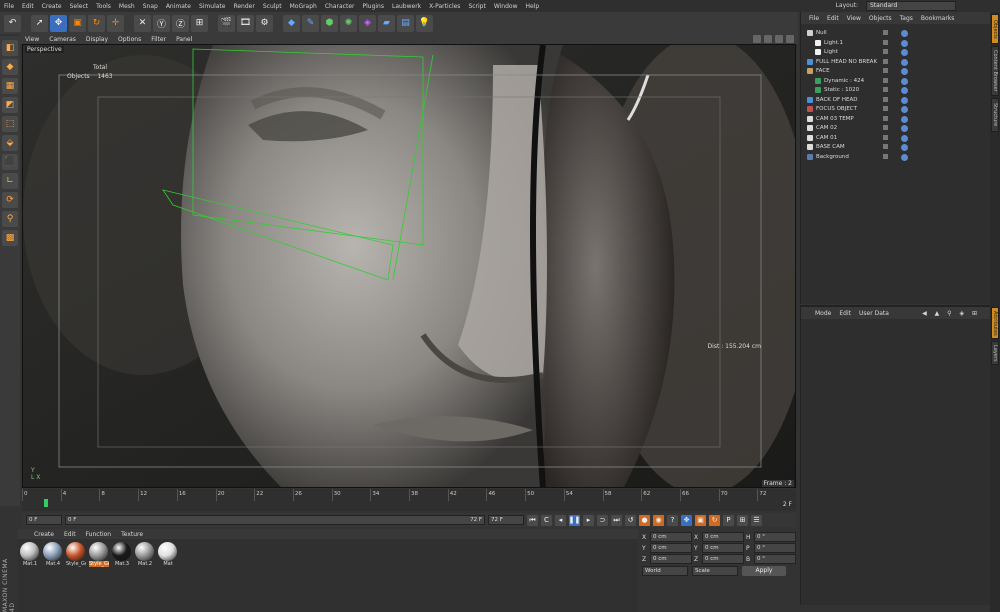 Image resolution: width=1000 pixels, height=612 pixels. I want to click on loop-icon: ↺, so click(630, 520).